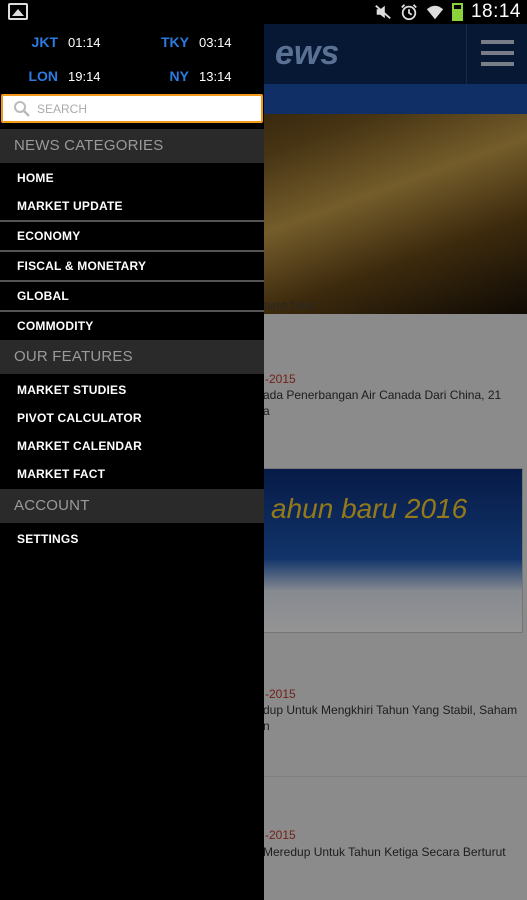  Describe the element at coordinates (132, 146) in the screenshot. I see `section-news-categories: NEWS CATEGORIES` at that location.